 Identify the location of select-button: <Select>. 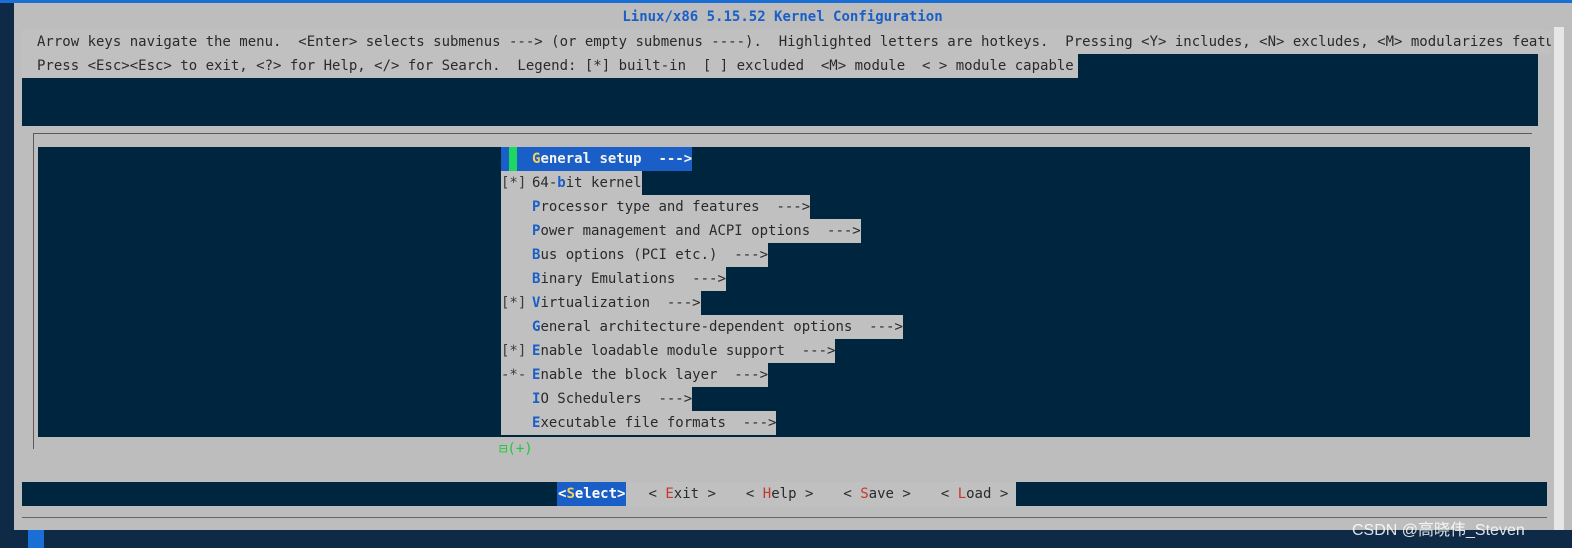
(592, 494).